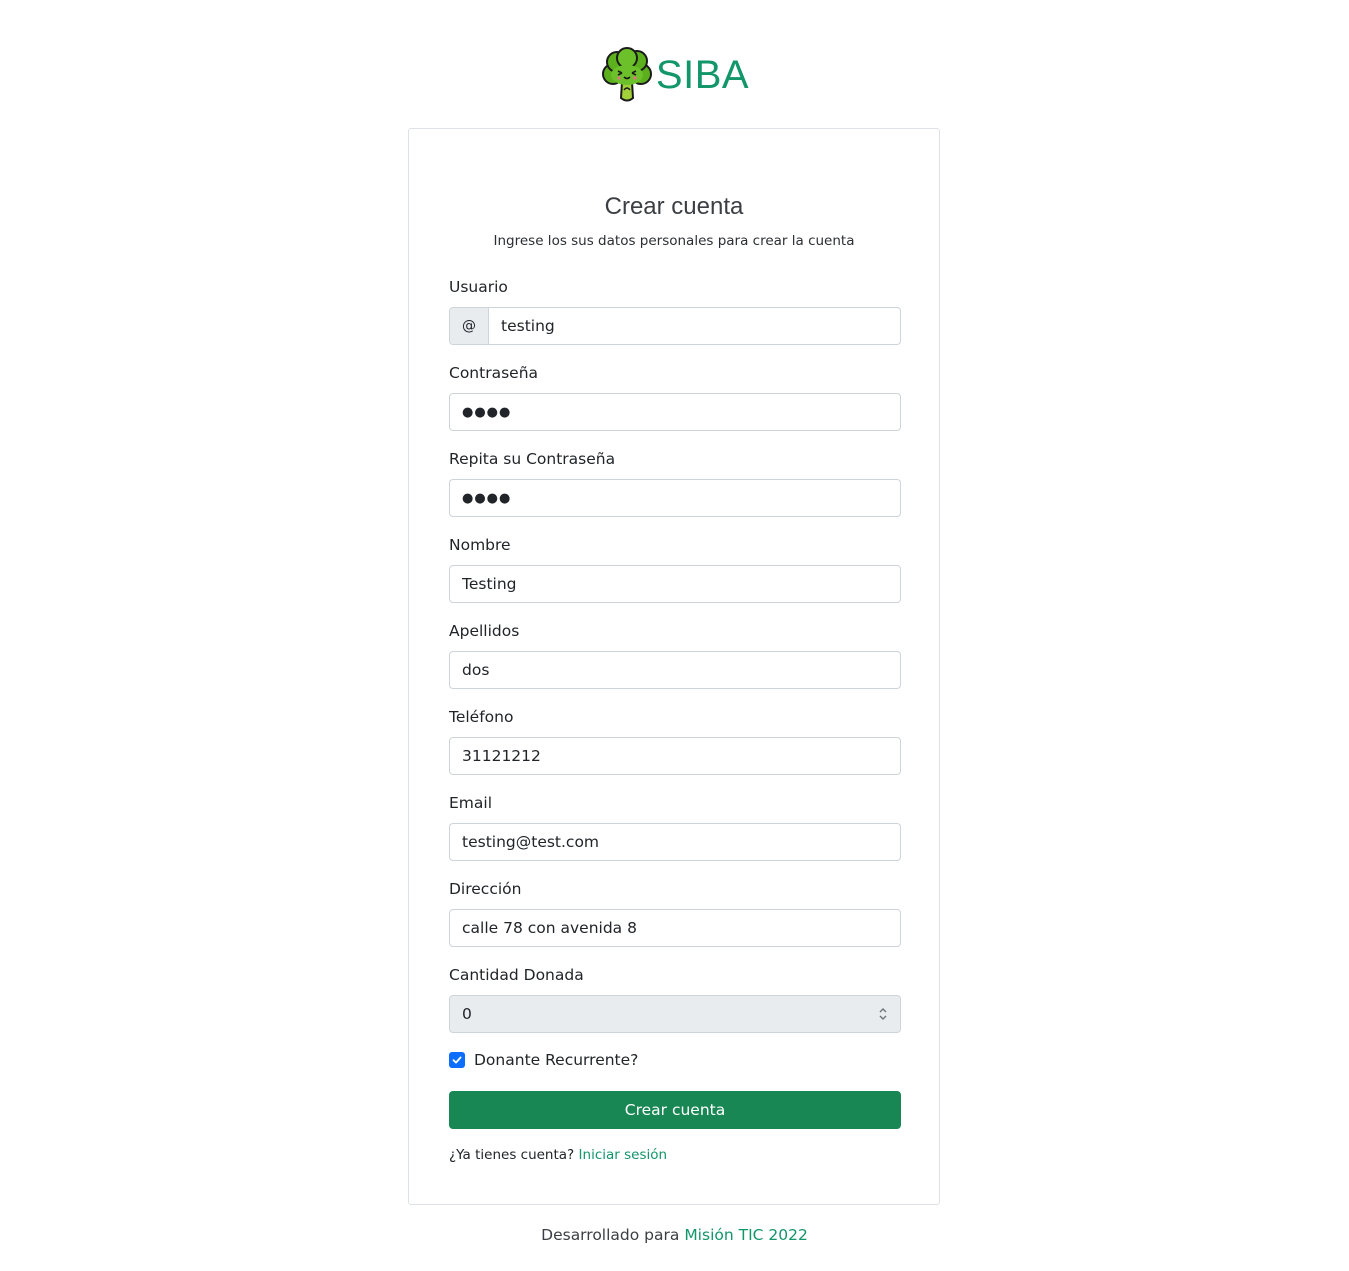 The width and height of the screenshot is (1349, 1271). I want to click on cantidad-donada-label: Cantidad Donada, so click(516, 975).